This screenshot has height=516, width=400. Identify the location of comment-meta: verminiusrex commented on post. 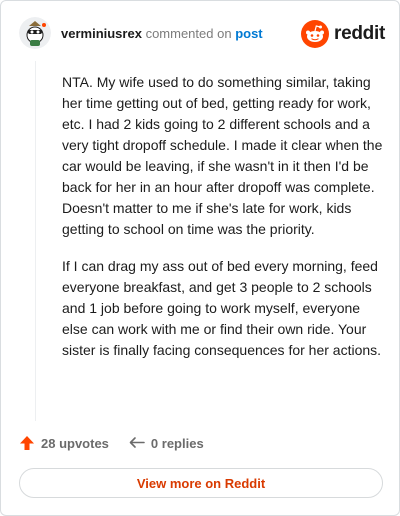
(162, 33).